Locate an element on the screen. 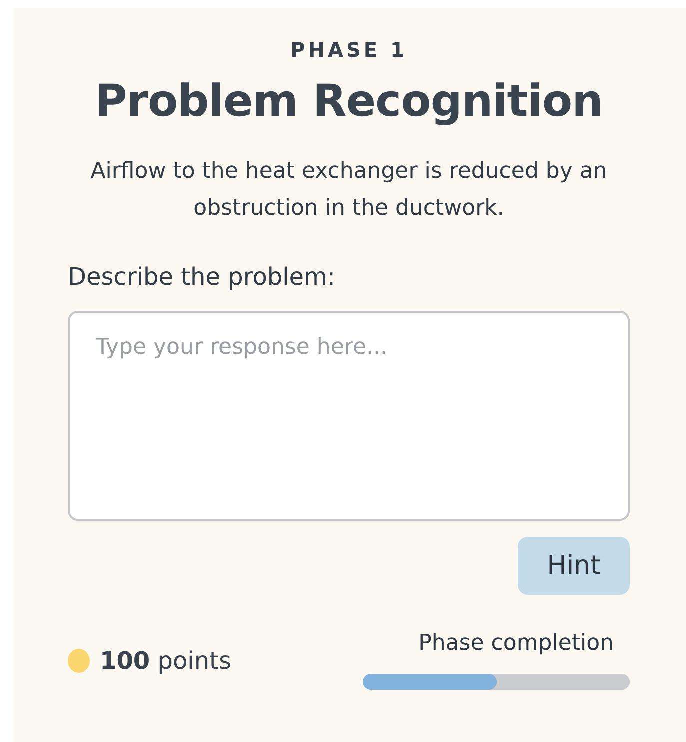 This screenshot has height=742, width=686. hint-button: Hint is located at coordinates (574, 566).